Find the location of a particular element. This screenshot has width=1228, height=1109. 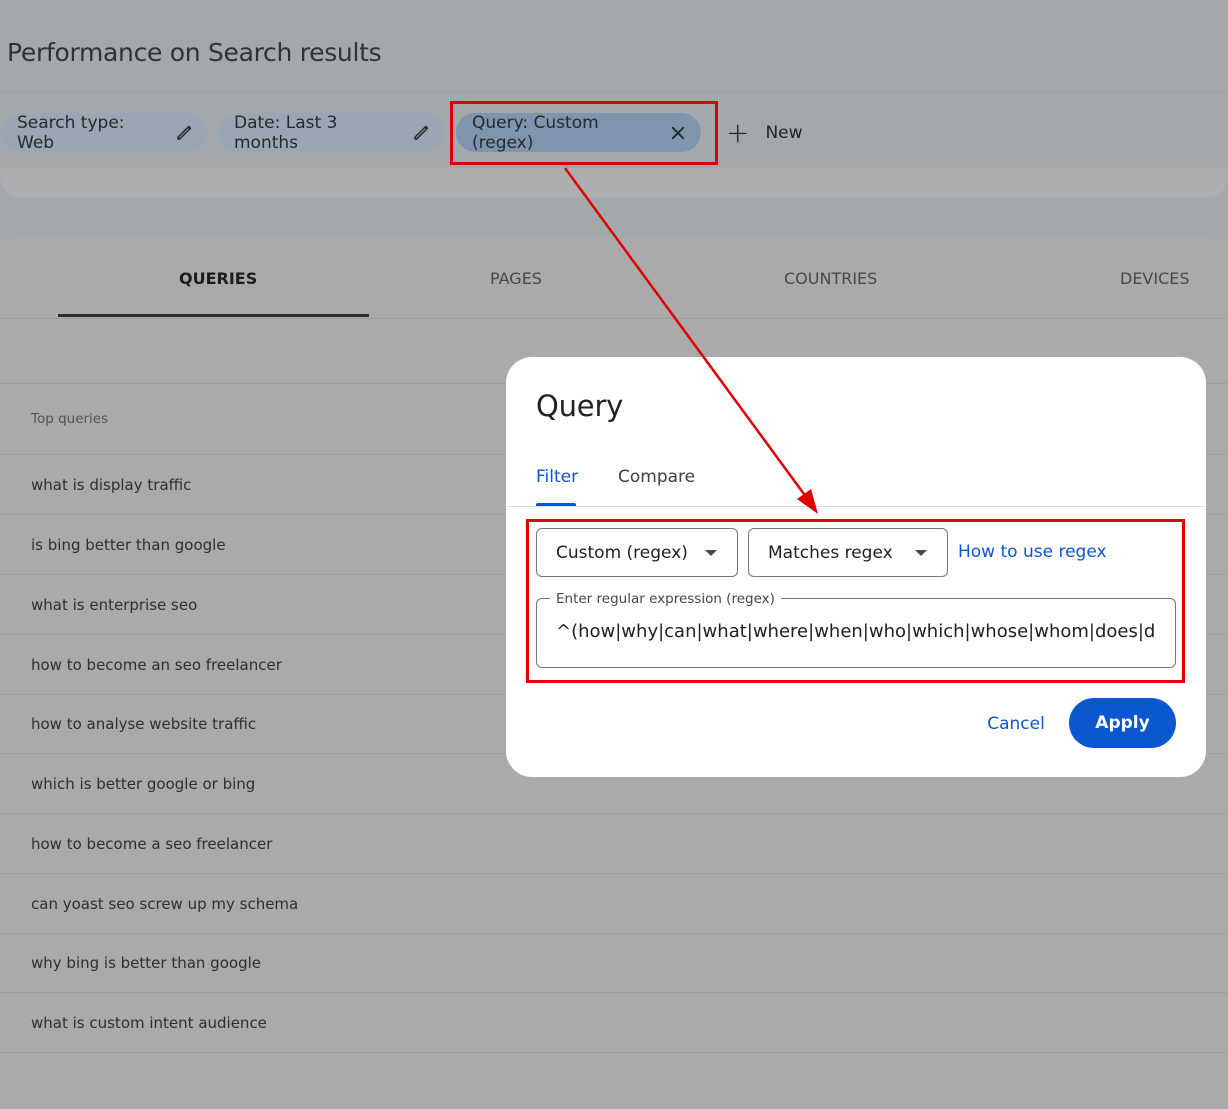

query-text: can yoast seo screw up my schema is located at coordinates (165, 904).